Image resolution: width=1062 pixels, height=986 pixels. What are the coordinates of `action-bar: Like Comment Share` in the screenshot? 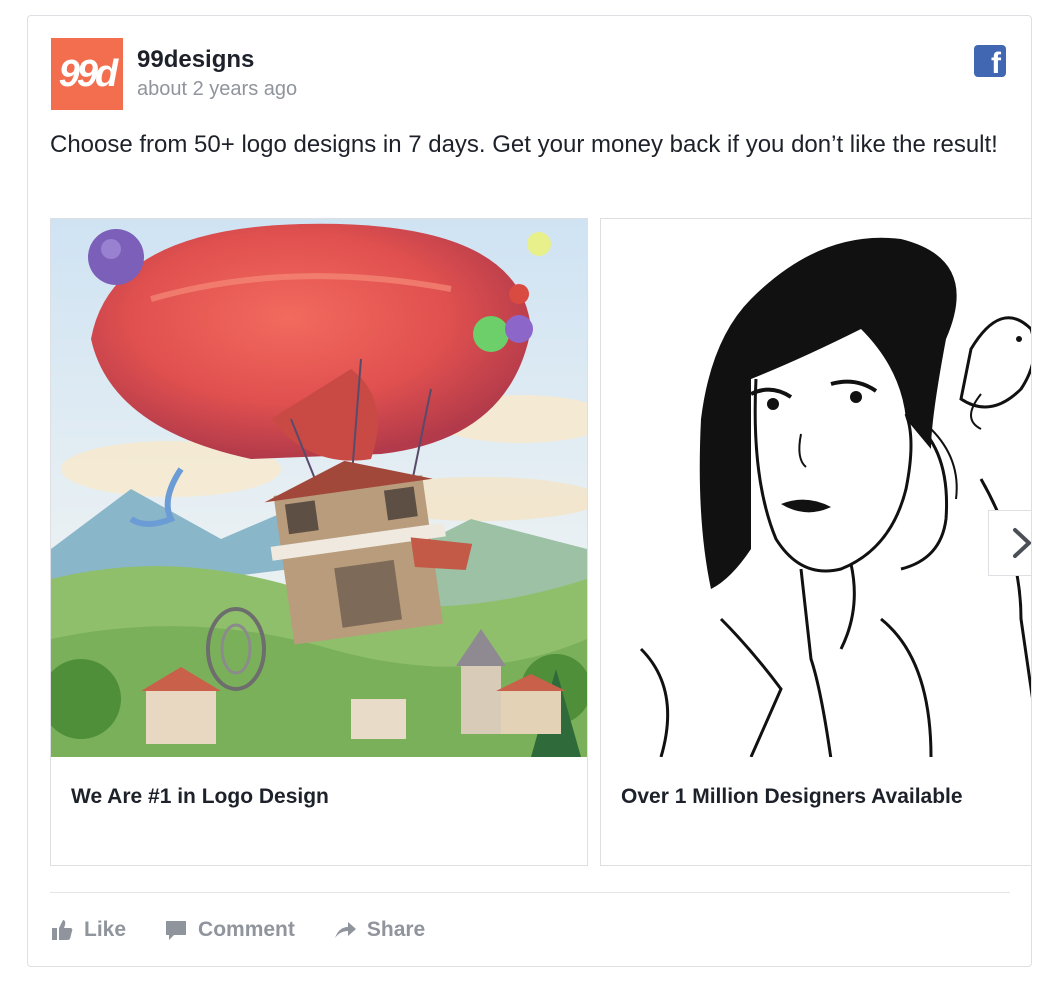 It's located at (256, 930).